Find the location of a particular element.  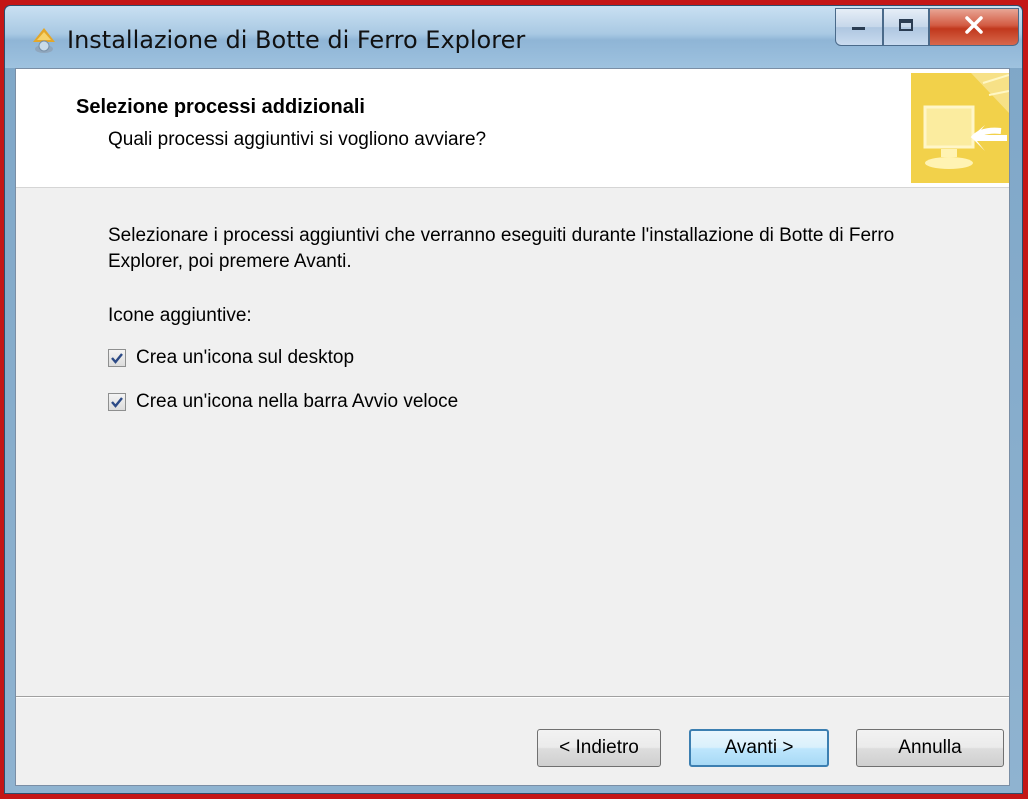

task-desktop-icon: Crea un'icona sul desktop is located at coordinates (231, 358).